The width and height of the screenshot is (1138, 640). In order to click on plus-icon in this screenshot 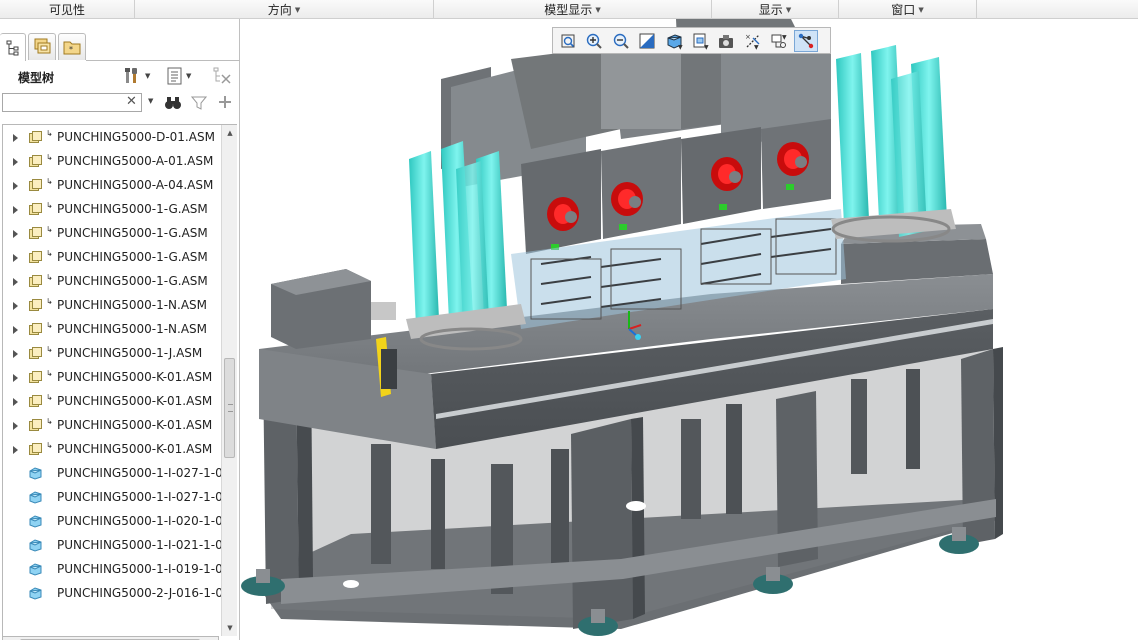, I will do `click(225, 102)`.